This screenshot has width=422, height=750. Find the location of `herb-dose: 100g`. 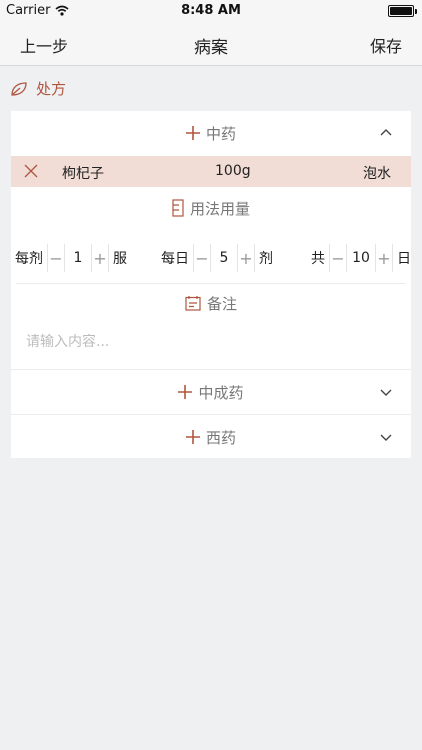

herb-dose: 100g is located at coordinates (233, 171).